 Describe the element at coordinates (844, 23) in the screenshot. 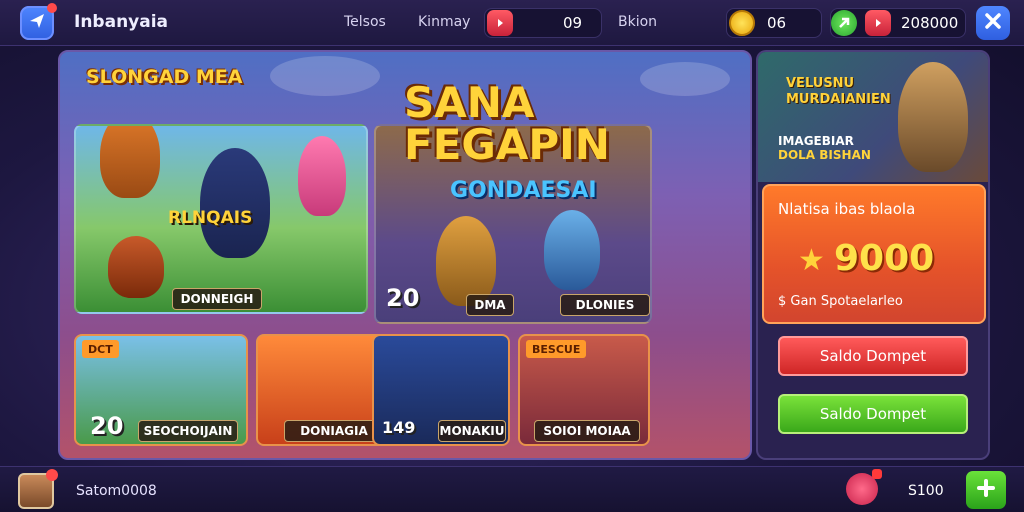

I see `green-plus-icon` at that location.